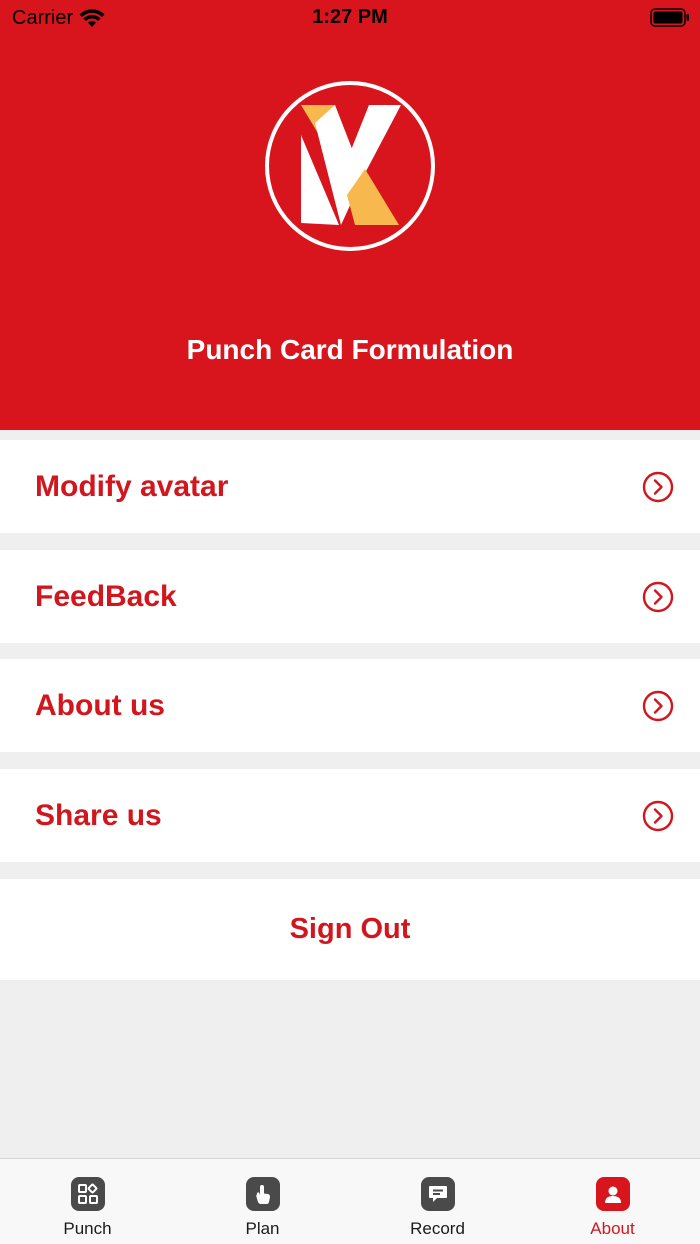  I want to click on menu-item-feedback: FeedBack, so click(350, 596).